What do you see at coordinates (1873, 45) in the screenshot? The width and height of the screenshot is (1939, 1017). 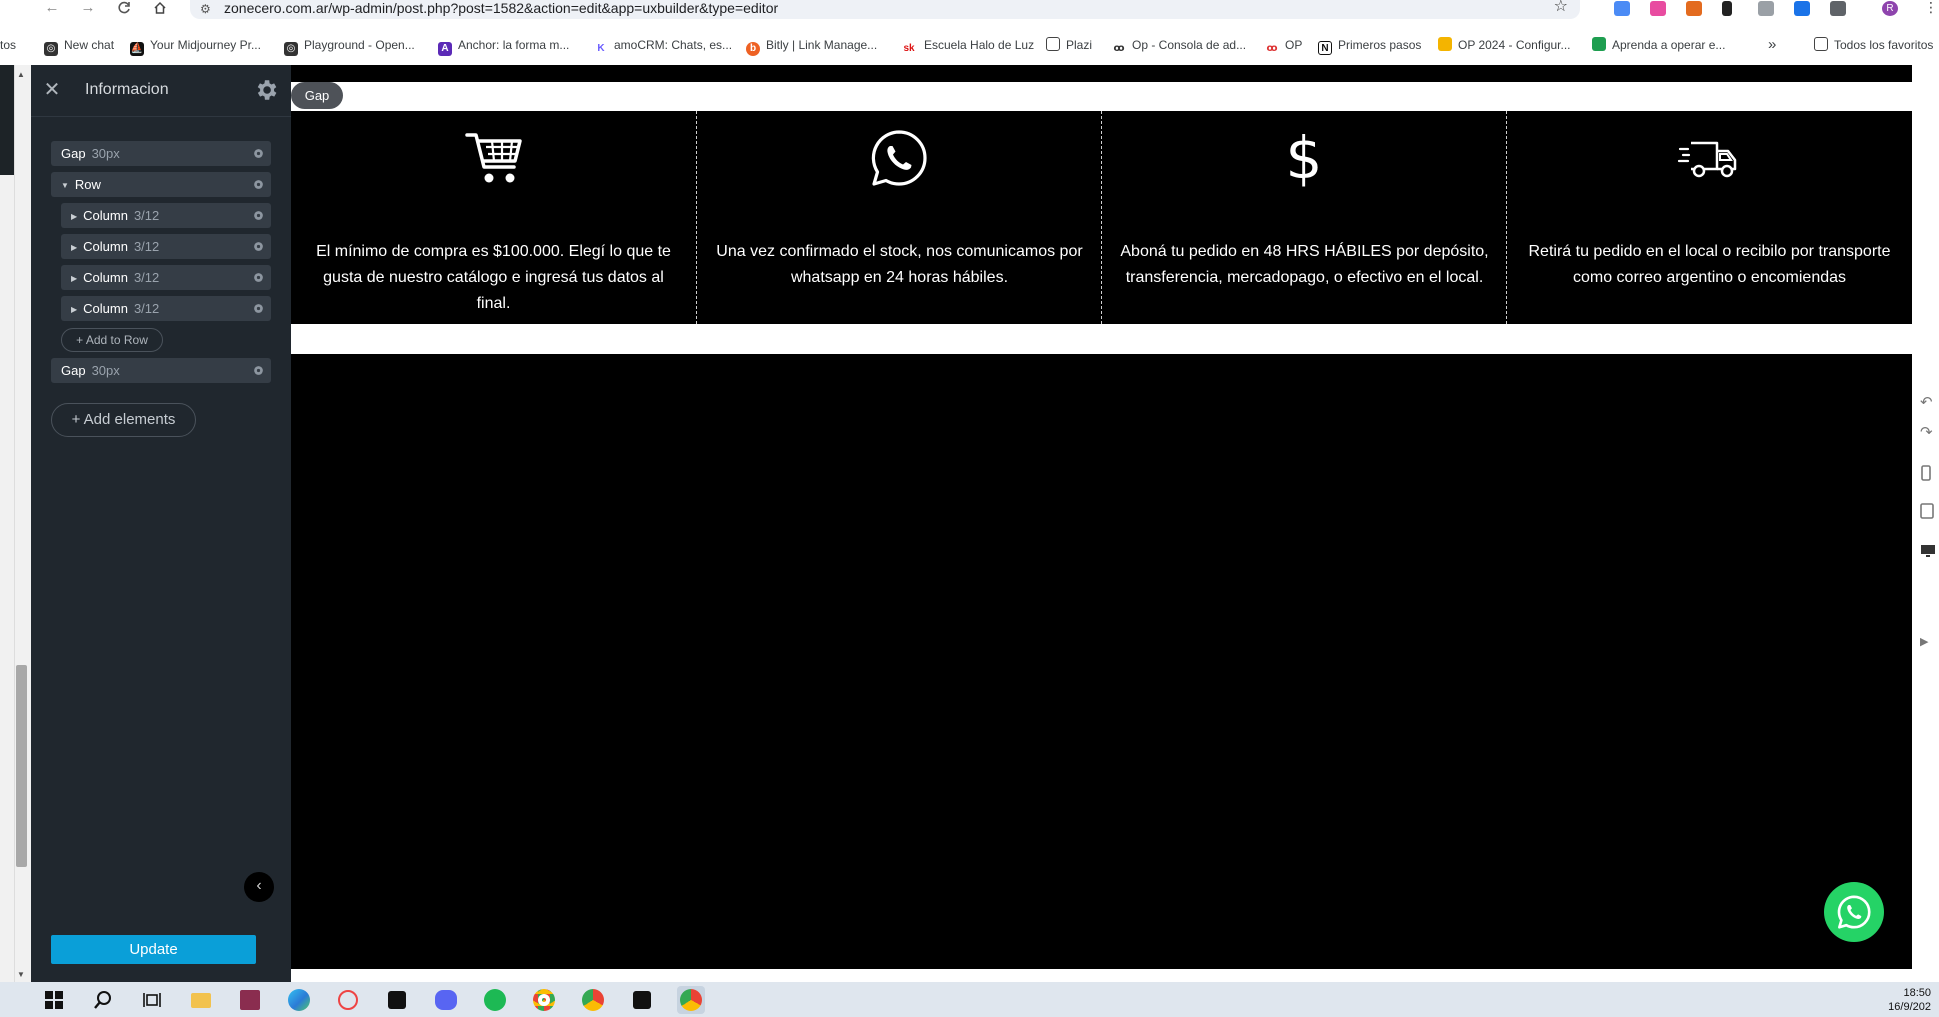 I see `all-bookmarks-folder: Todos los favoritos` at bounding box center [1873, 45].